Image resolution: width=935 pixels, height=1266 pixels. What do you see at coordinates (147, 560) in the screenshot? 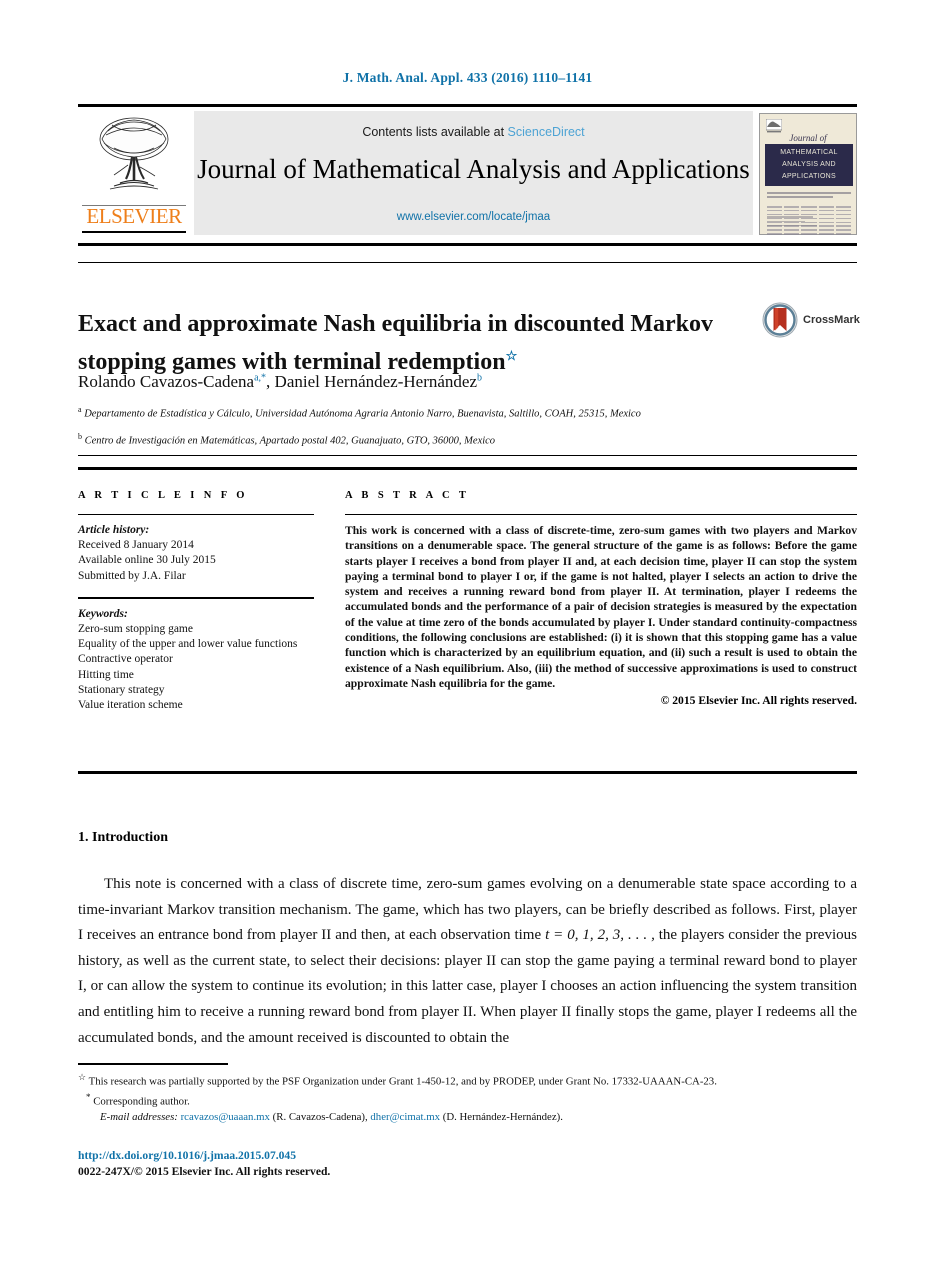
I see `history-item: Available online 30 July 2015` at bounding box center [147, 560].